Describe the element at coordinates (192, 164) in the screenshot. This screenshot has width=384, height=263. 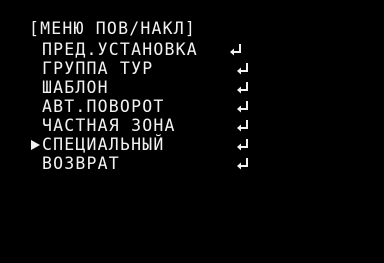
I see `menu-item-return: ВОЗВРАТ` at that location.